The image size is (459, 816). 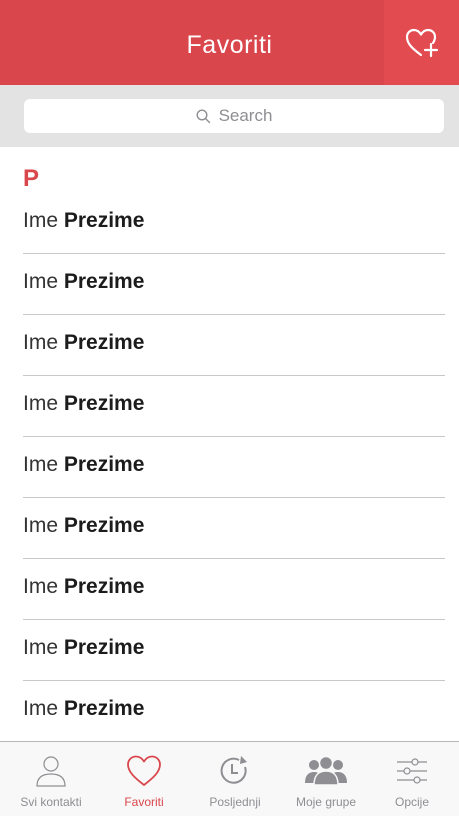 What do you see at coordinates (31, 178) in the screenshot?
I see `section-header: P` at bounding box center [31, 178].